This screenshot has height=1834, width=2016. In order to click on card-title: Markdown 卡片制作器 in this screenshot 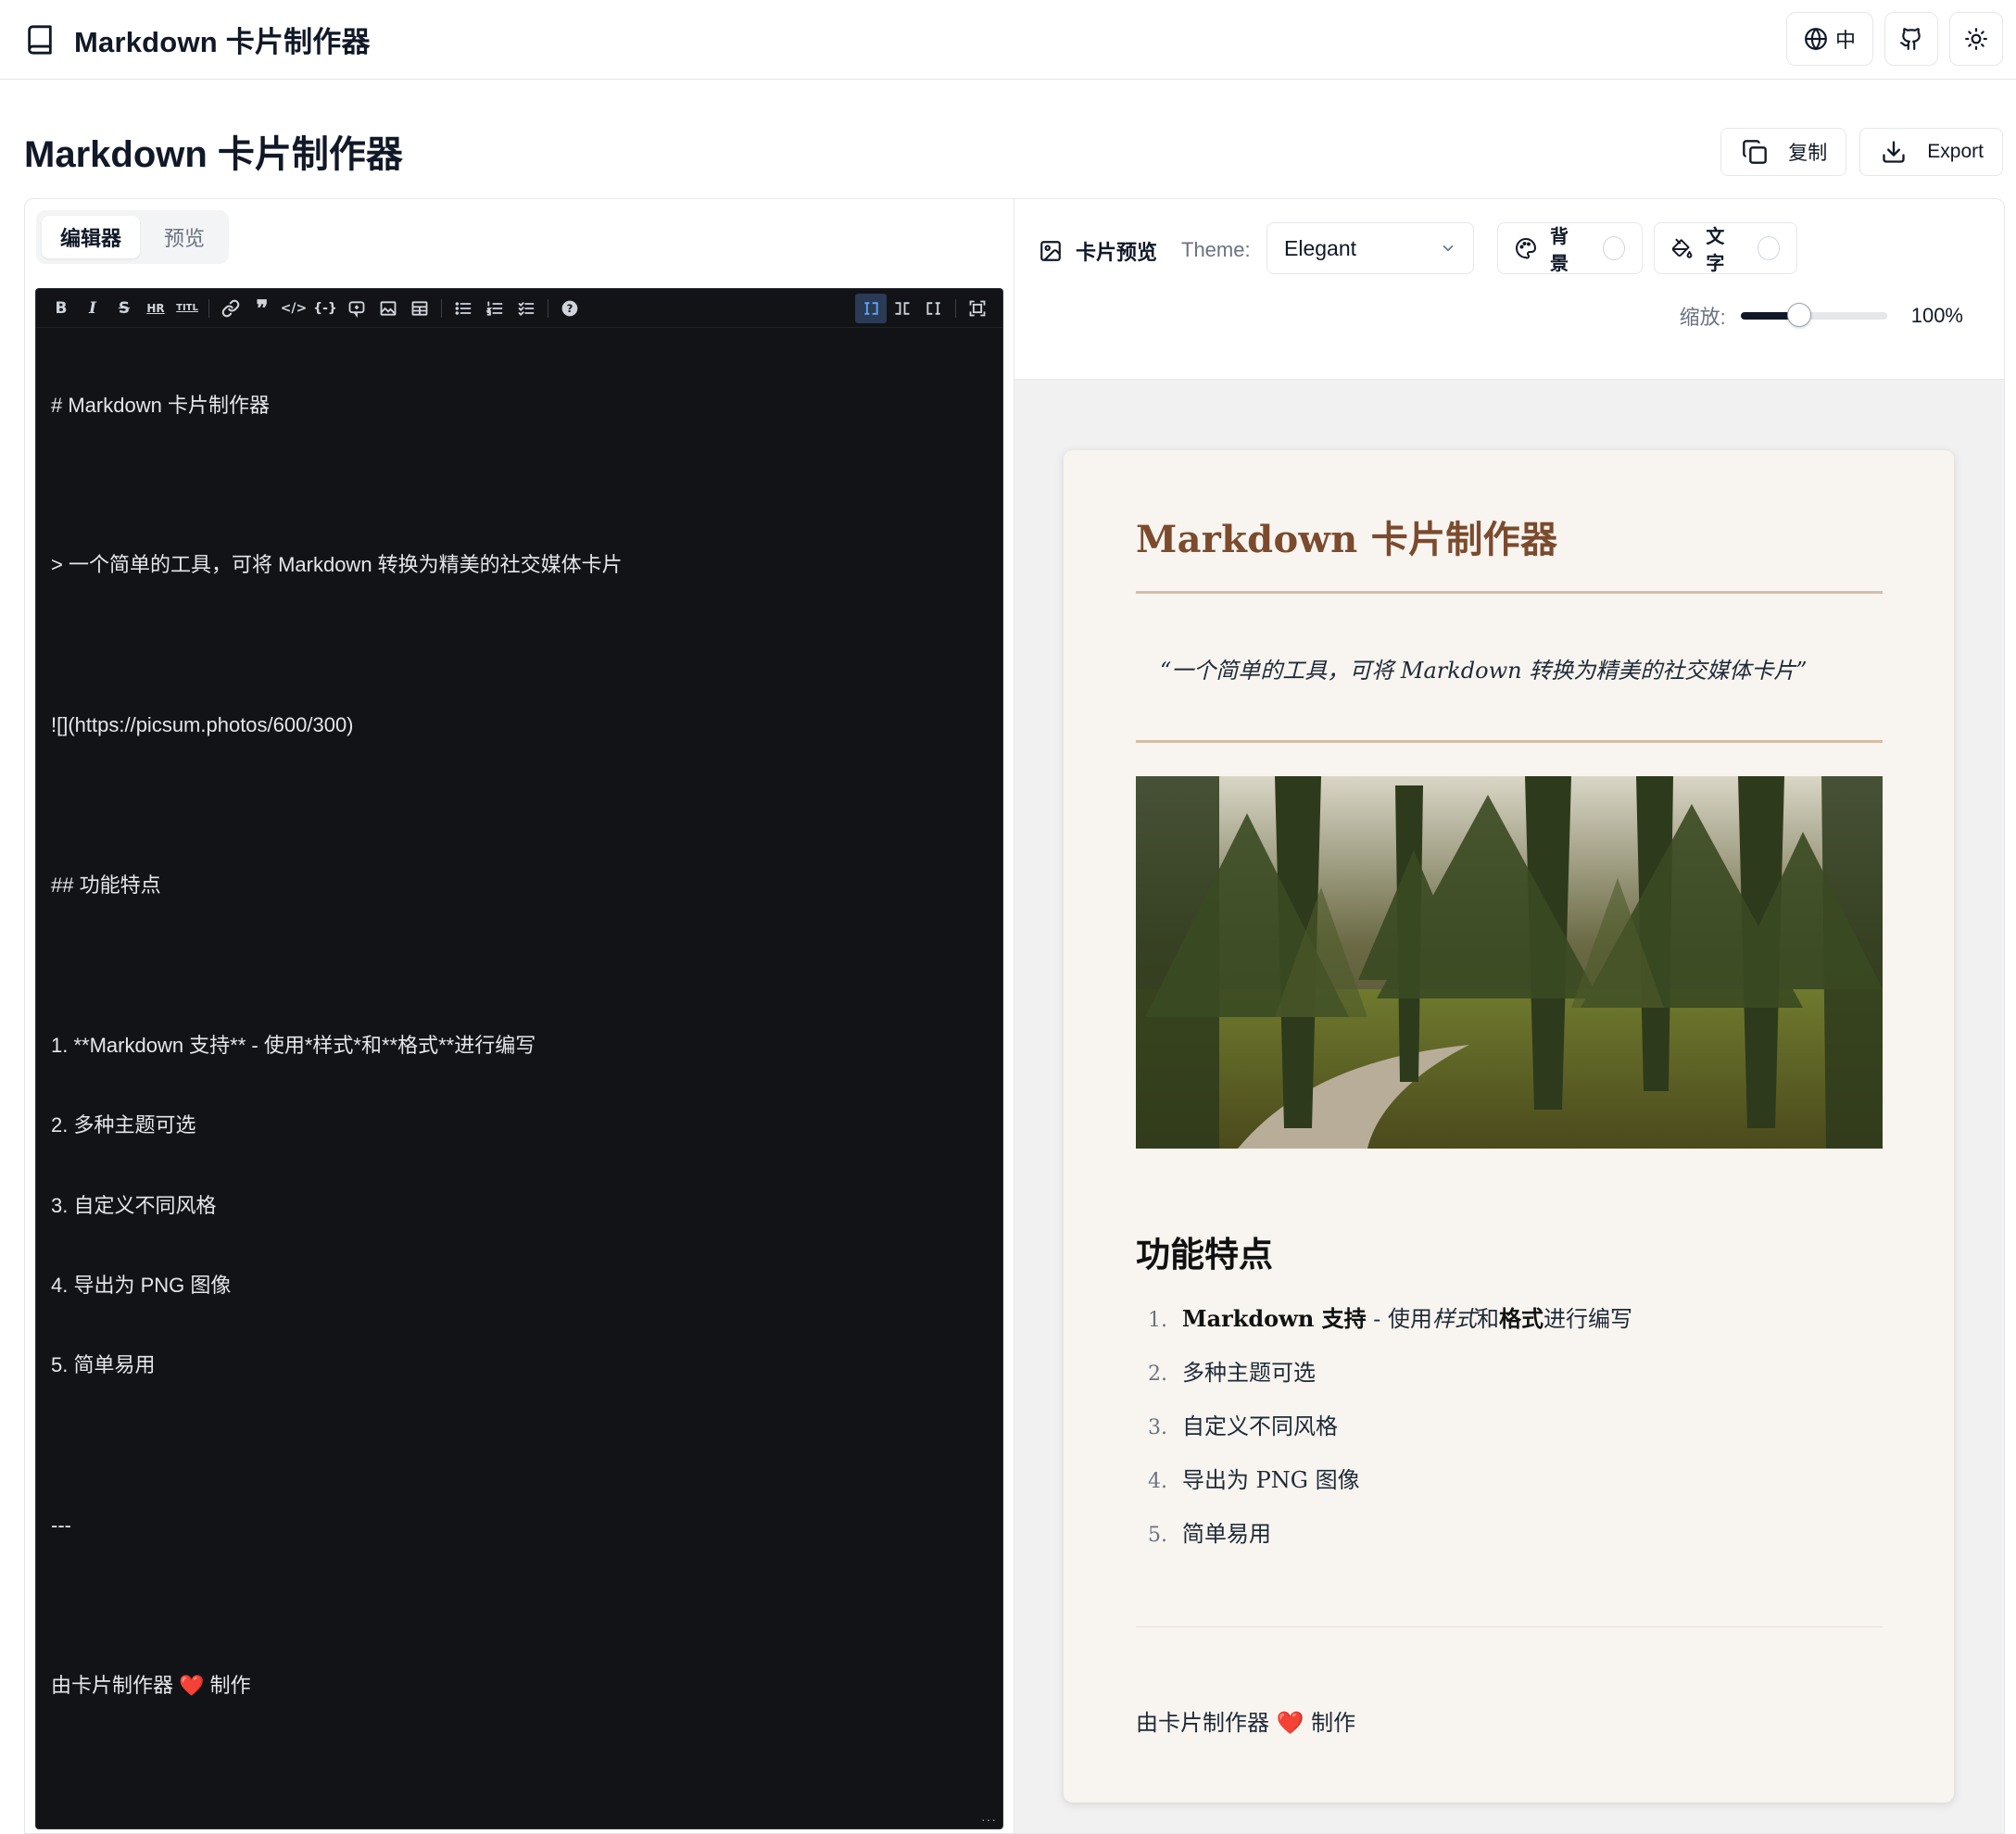, I will do `click(1347, 539)`.